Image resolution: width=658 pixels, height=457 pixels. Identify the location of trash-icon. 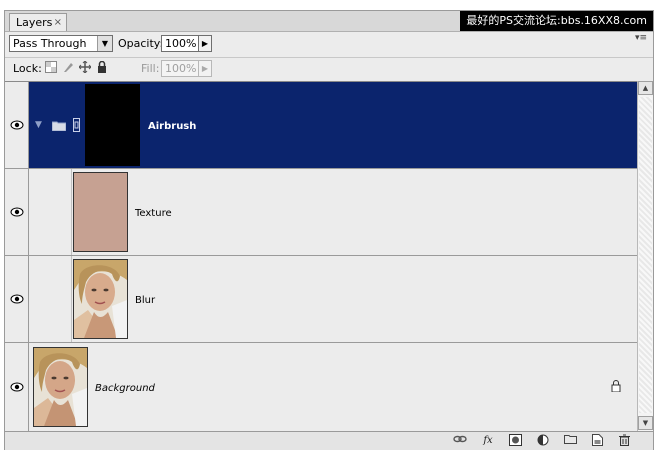
(624, 440).